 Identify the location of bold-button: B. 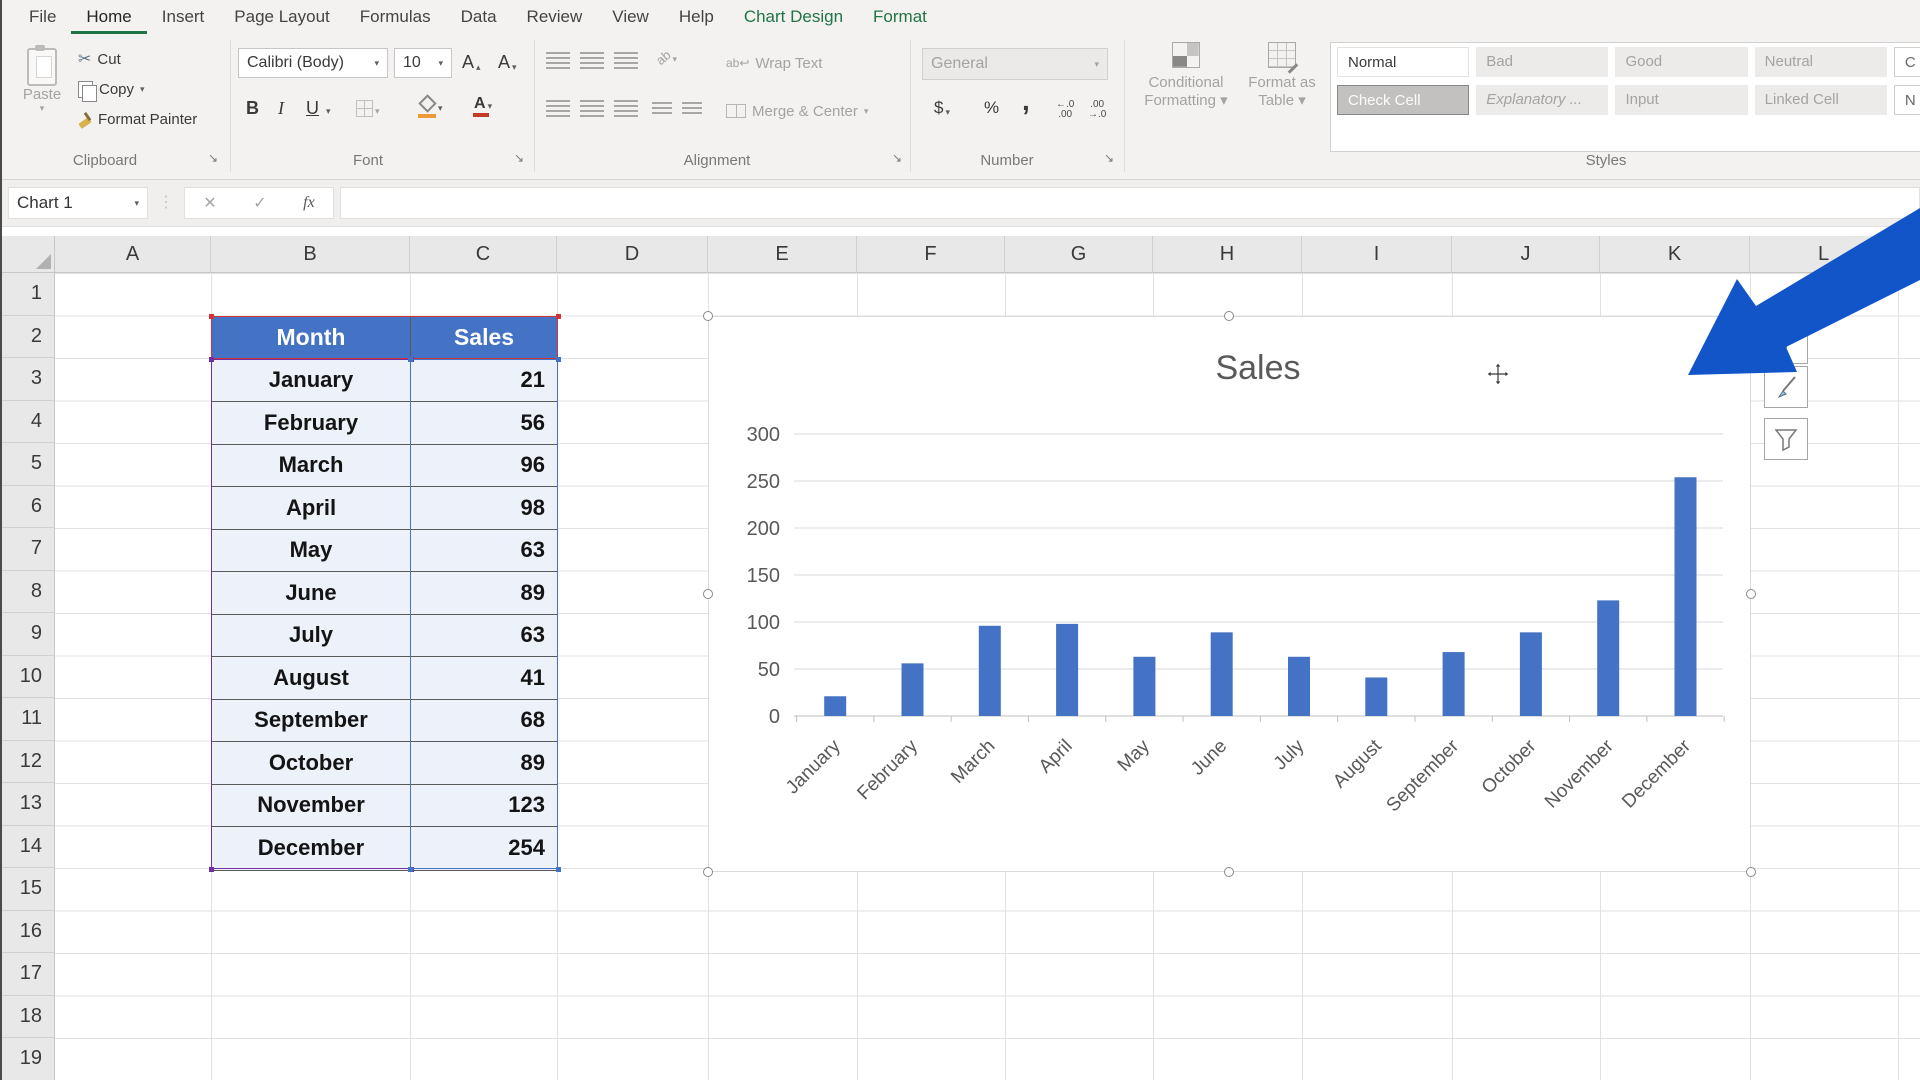
(252, 108).